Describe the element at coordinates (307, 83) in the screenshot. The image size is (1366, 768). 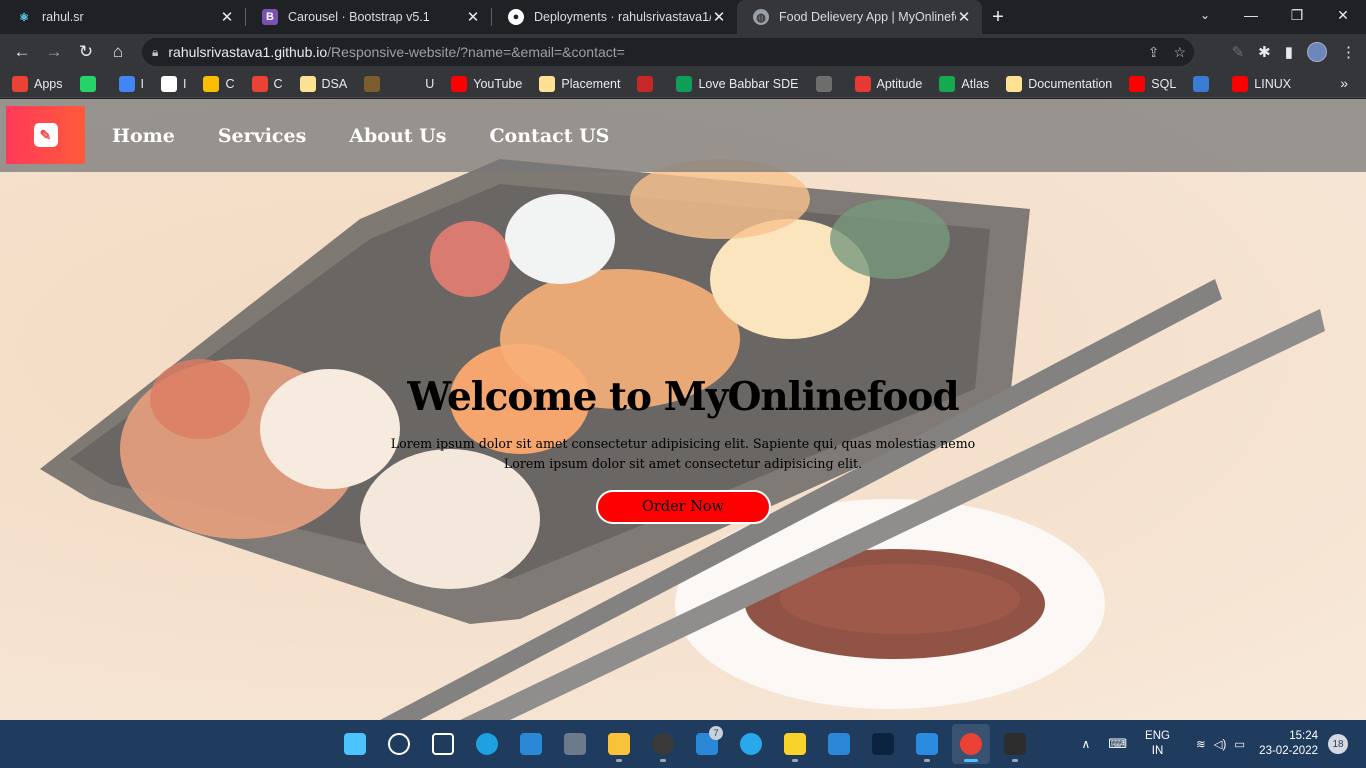
I see `folder-icon` at that location.